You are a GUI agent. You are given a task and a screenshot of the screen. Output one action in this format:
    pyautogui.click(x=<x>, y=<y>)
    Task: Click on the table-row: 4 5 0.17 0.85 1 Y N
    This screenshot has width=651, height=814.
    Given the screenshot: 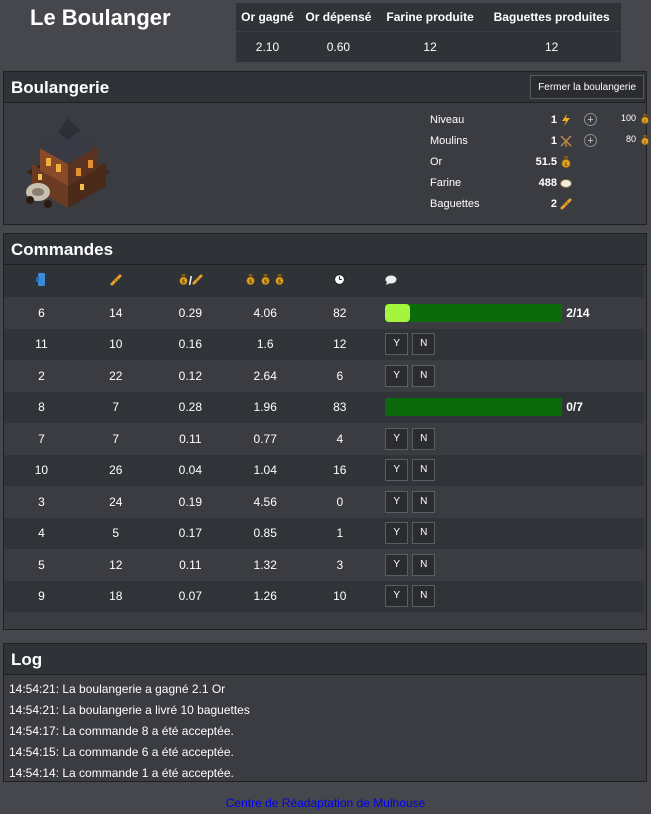 What is the action you would take?
    pyautogui.click(x=324, y=533)
    